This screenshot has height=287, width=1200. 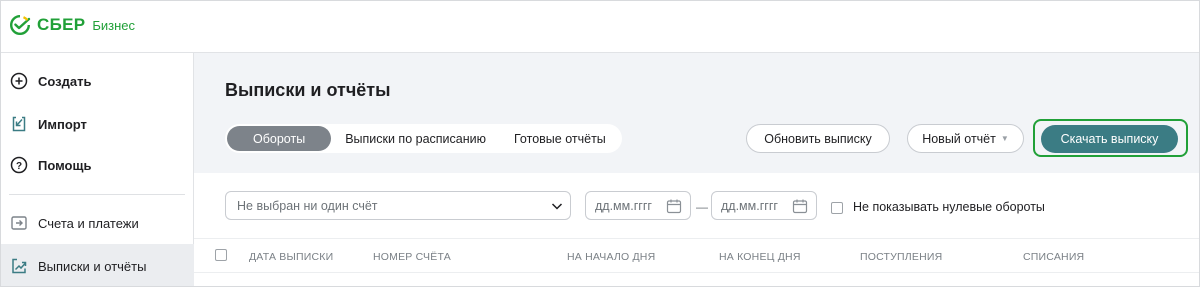 What do you see at coordinates (611, 257) in the screenshot?
I see `column-header-opening-balance: НА НАЧАЛО ДНЯ` at bounding box center [611, 257].